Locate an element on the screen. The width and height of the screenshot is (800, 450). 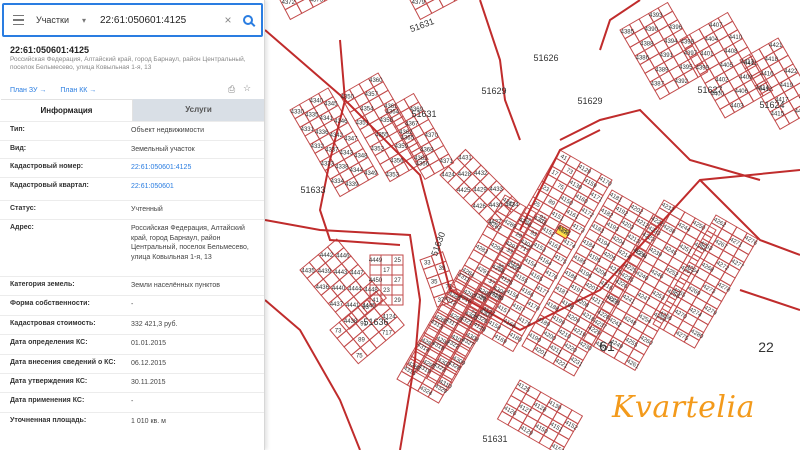
quarter-label: 51630 is located at coordinates (438, 244).